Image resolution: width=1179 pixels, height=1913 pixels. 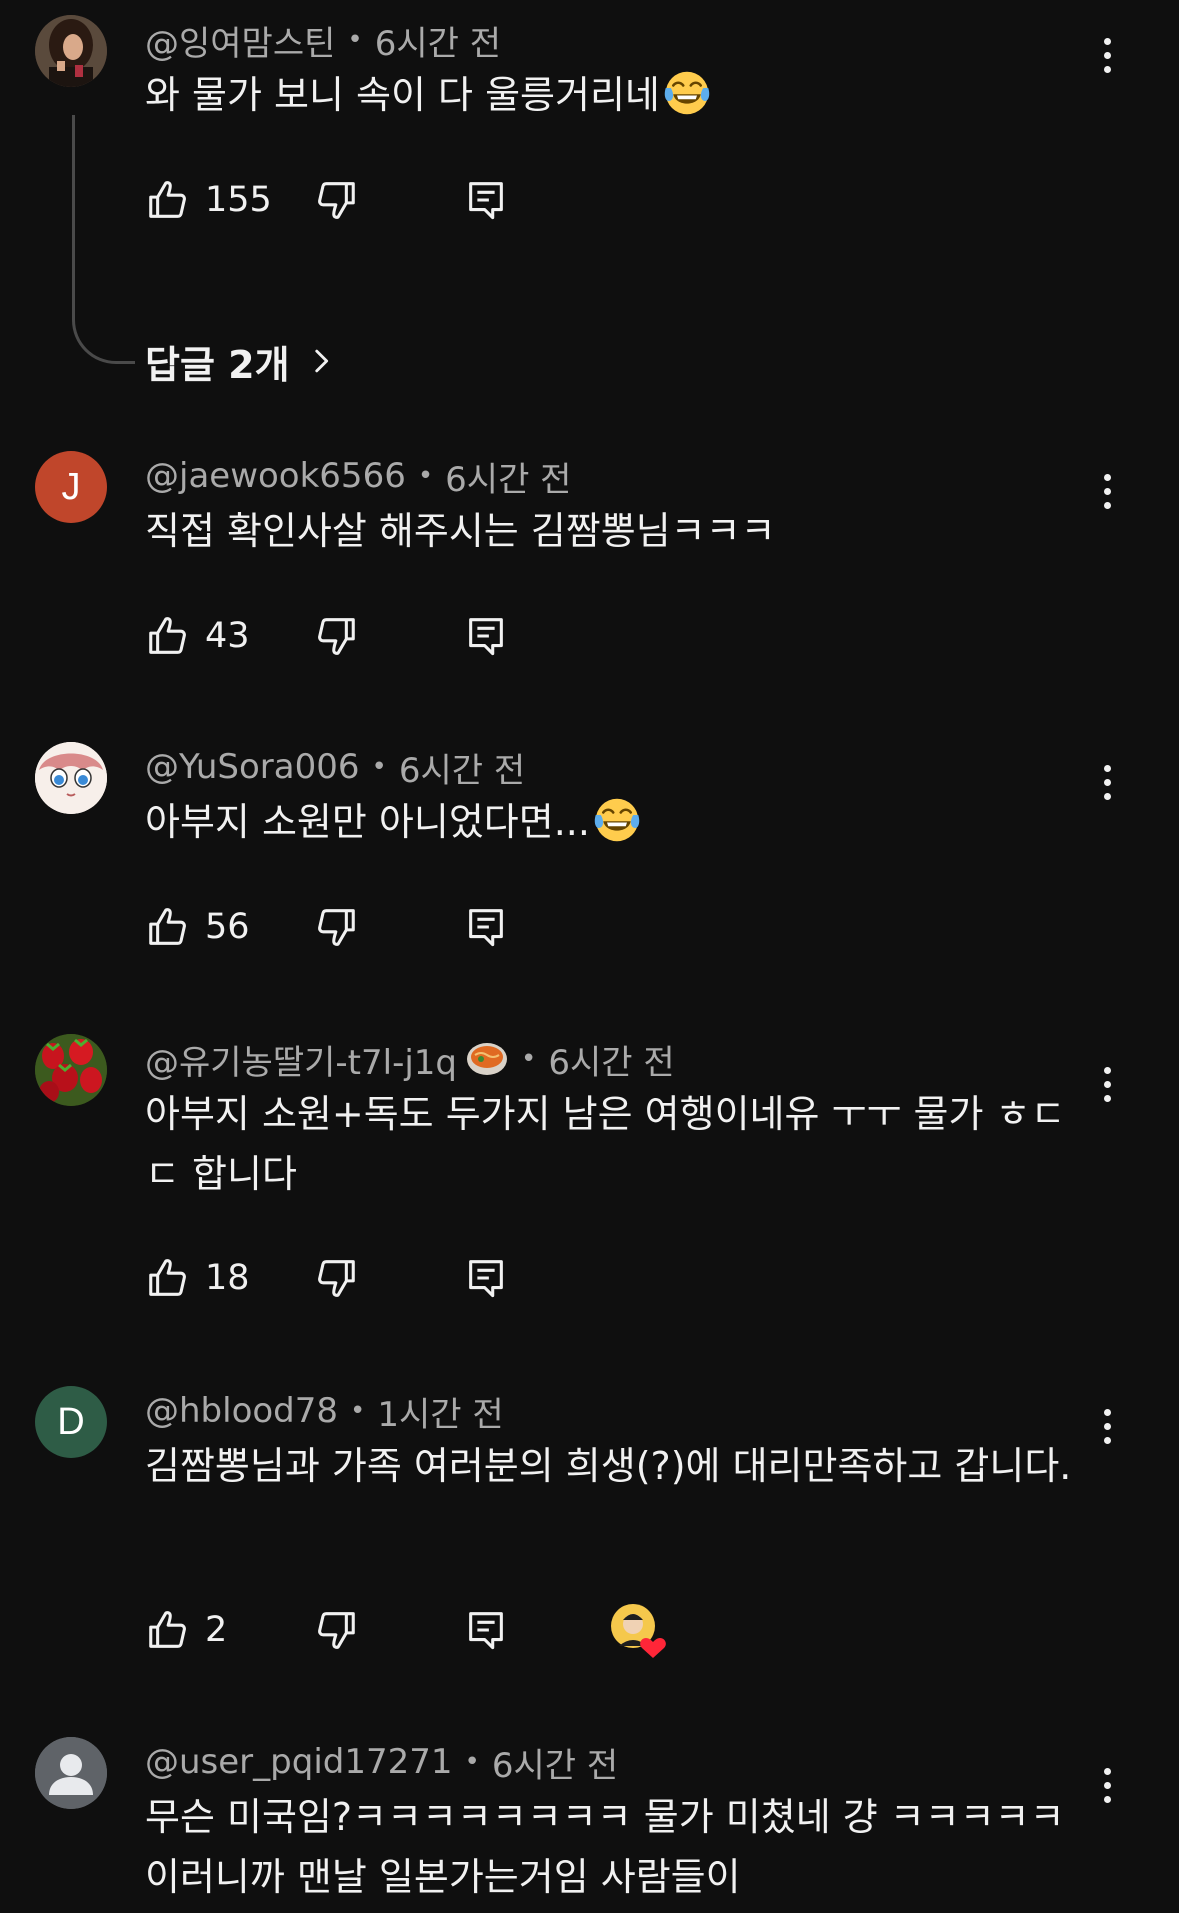 I want to click on author-name: @user_pqid17271, so click(x=299, y=1762).